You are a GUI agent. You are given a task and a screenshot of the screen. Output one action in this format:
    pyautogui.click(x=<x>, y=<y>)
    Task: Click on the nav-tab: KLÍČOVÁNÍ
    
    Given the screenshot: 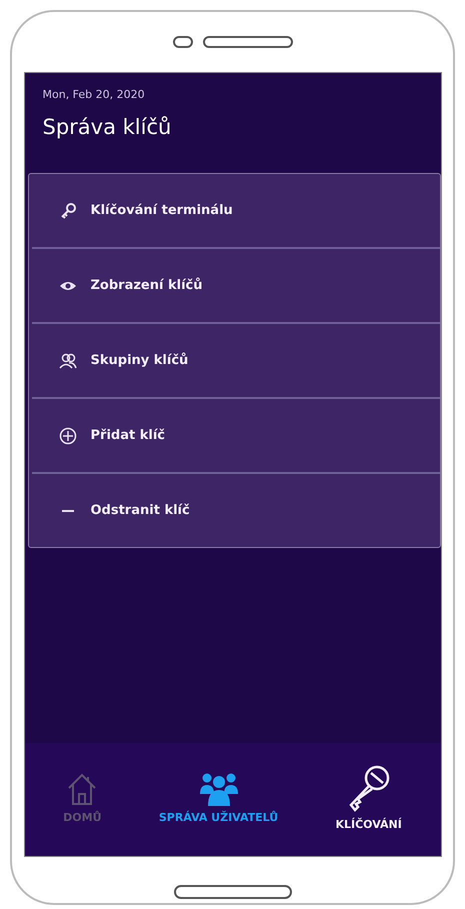 What is the action you would take?
    pyautogui.click(x=368, y=799)
    